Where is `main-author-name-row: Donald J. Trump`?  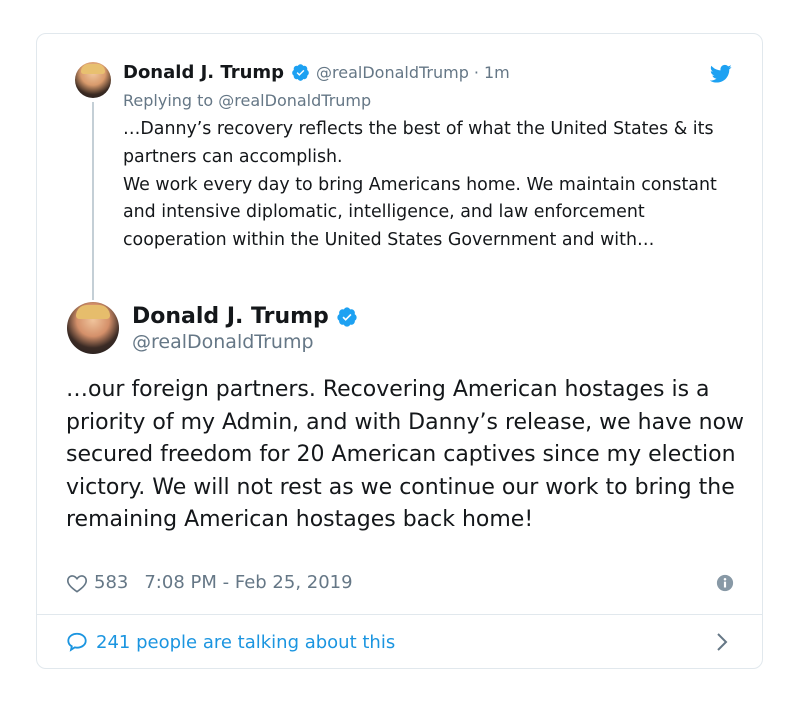 main-author-name-row: Donald J. Trump is located at coordinates (245, 316).